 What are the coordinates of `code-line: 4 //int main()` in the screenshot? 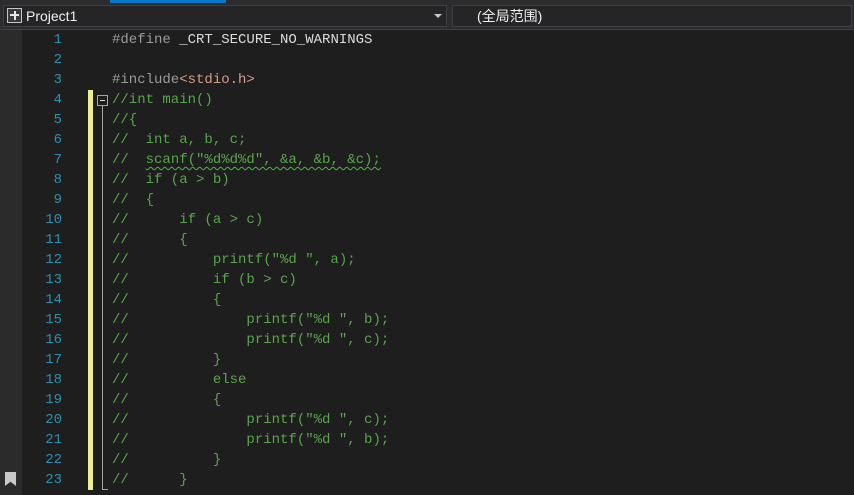 It's located at (427, 100).